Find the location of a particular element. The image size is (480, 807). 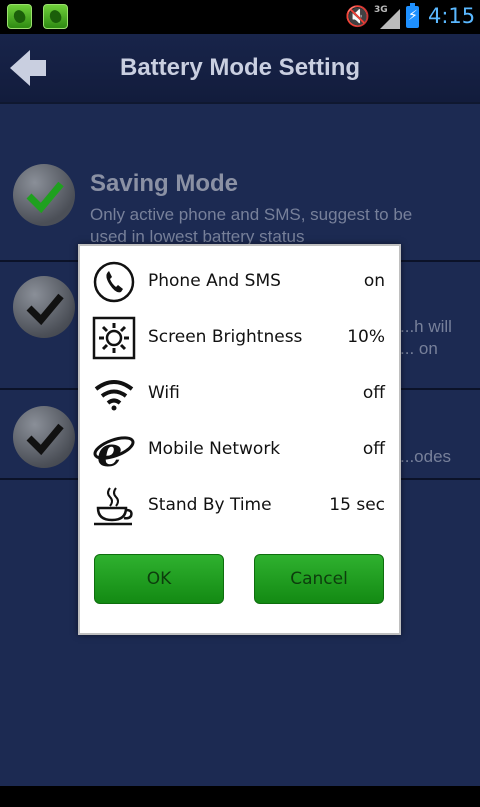

dialog-row-value: on is located at coordinates (374, 281).